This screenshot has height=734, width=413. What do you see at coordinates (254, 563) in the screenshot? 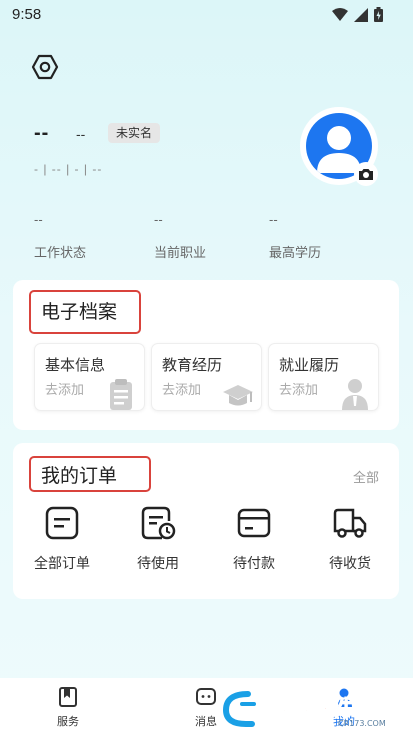
I see `order-label: 待付款` at bounding box center [254, 563].